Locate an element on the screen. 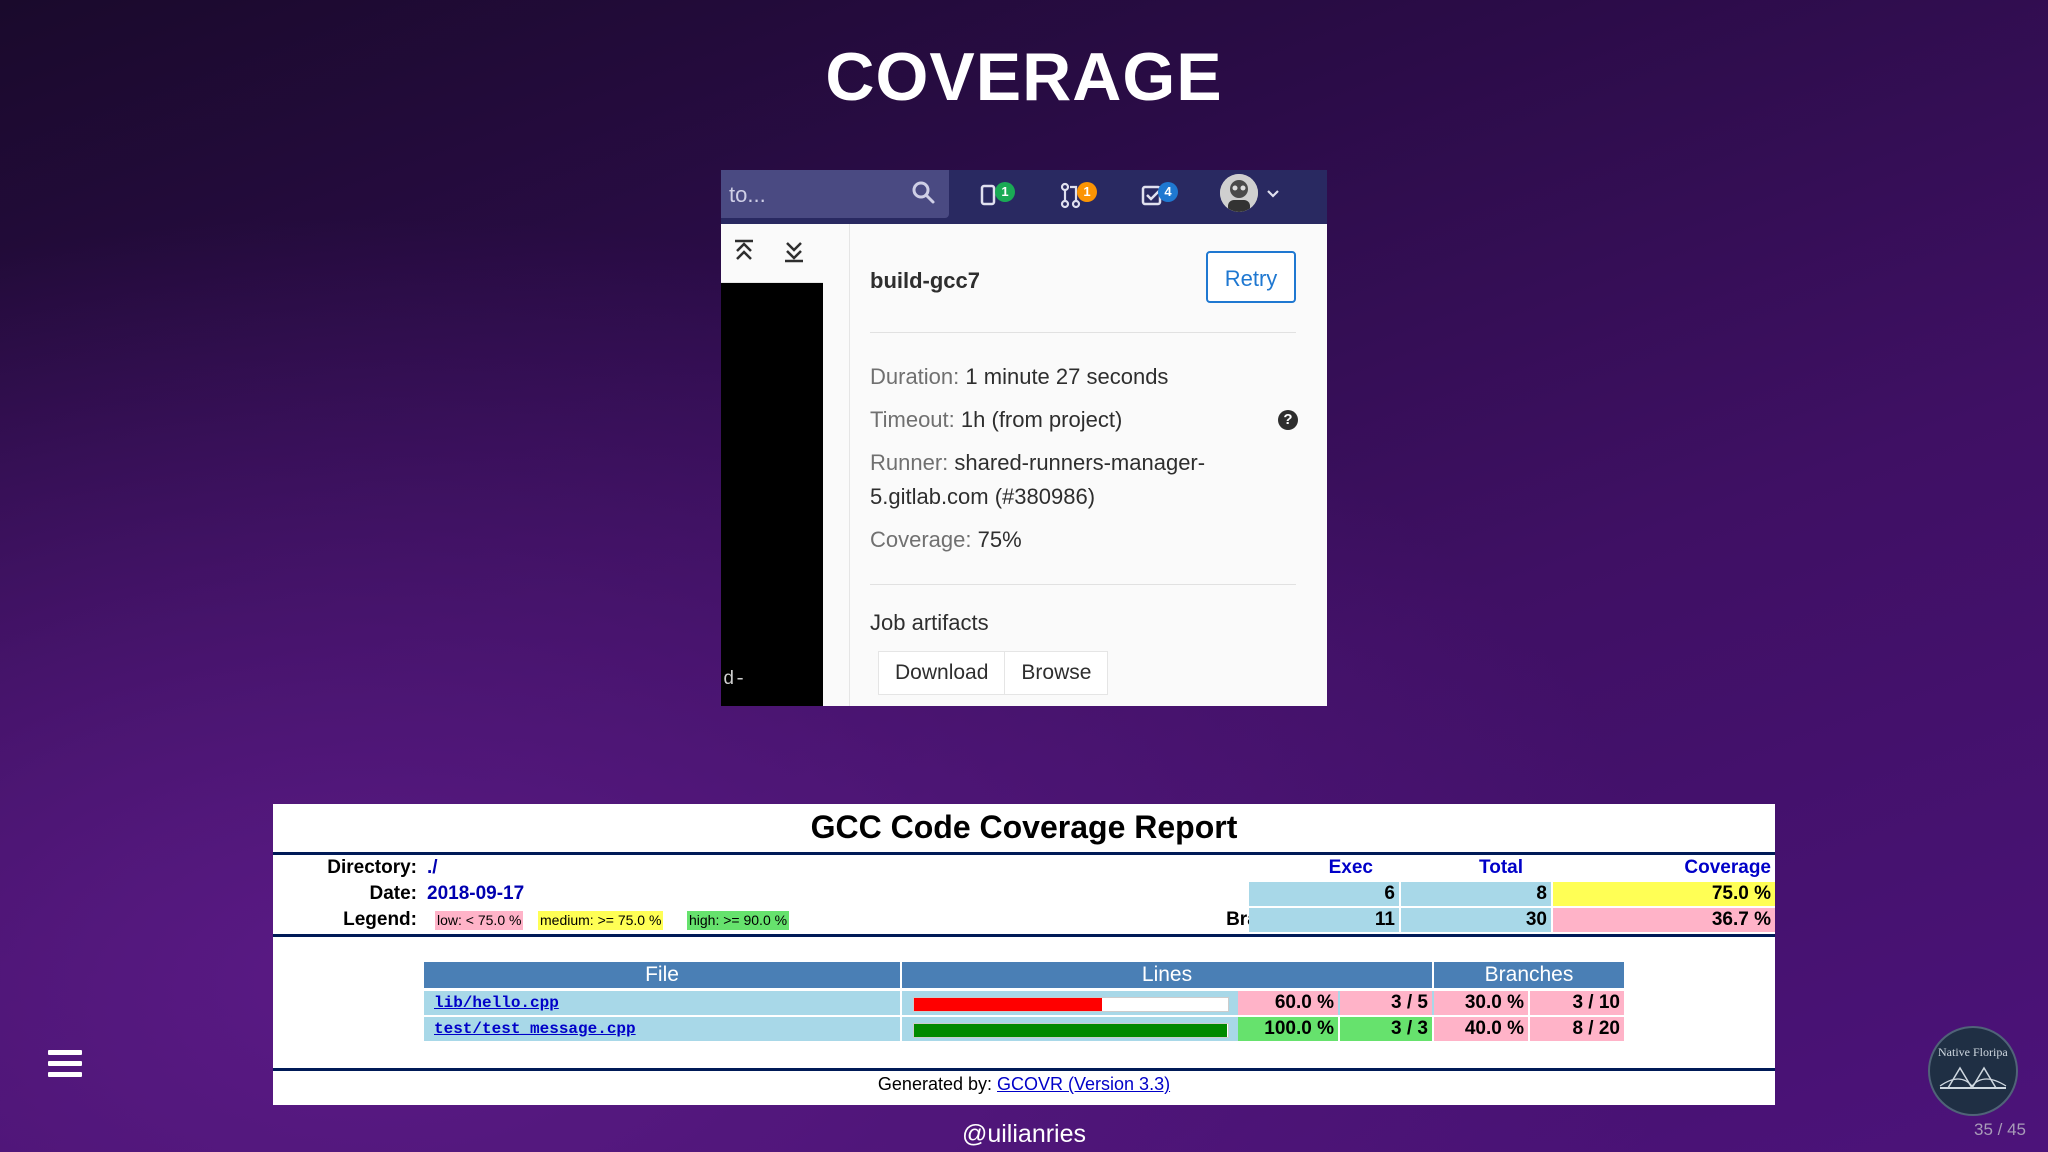 This screenshot has width=2048, height=1152. file-link: lib/hello.cpp is located at coordinates (496, 1003).